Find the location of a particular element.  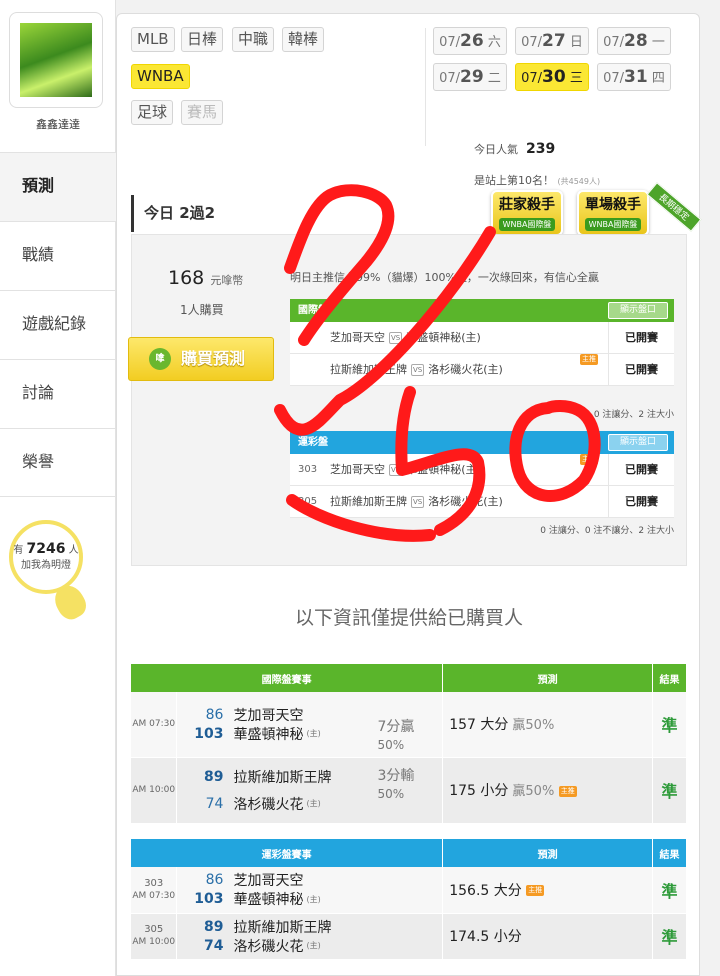

handicap-pct: 50% is located at coordinates (391, 745).